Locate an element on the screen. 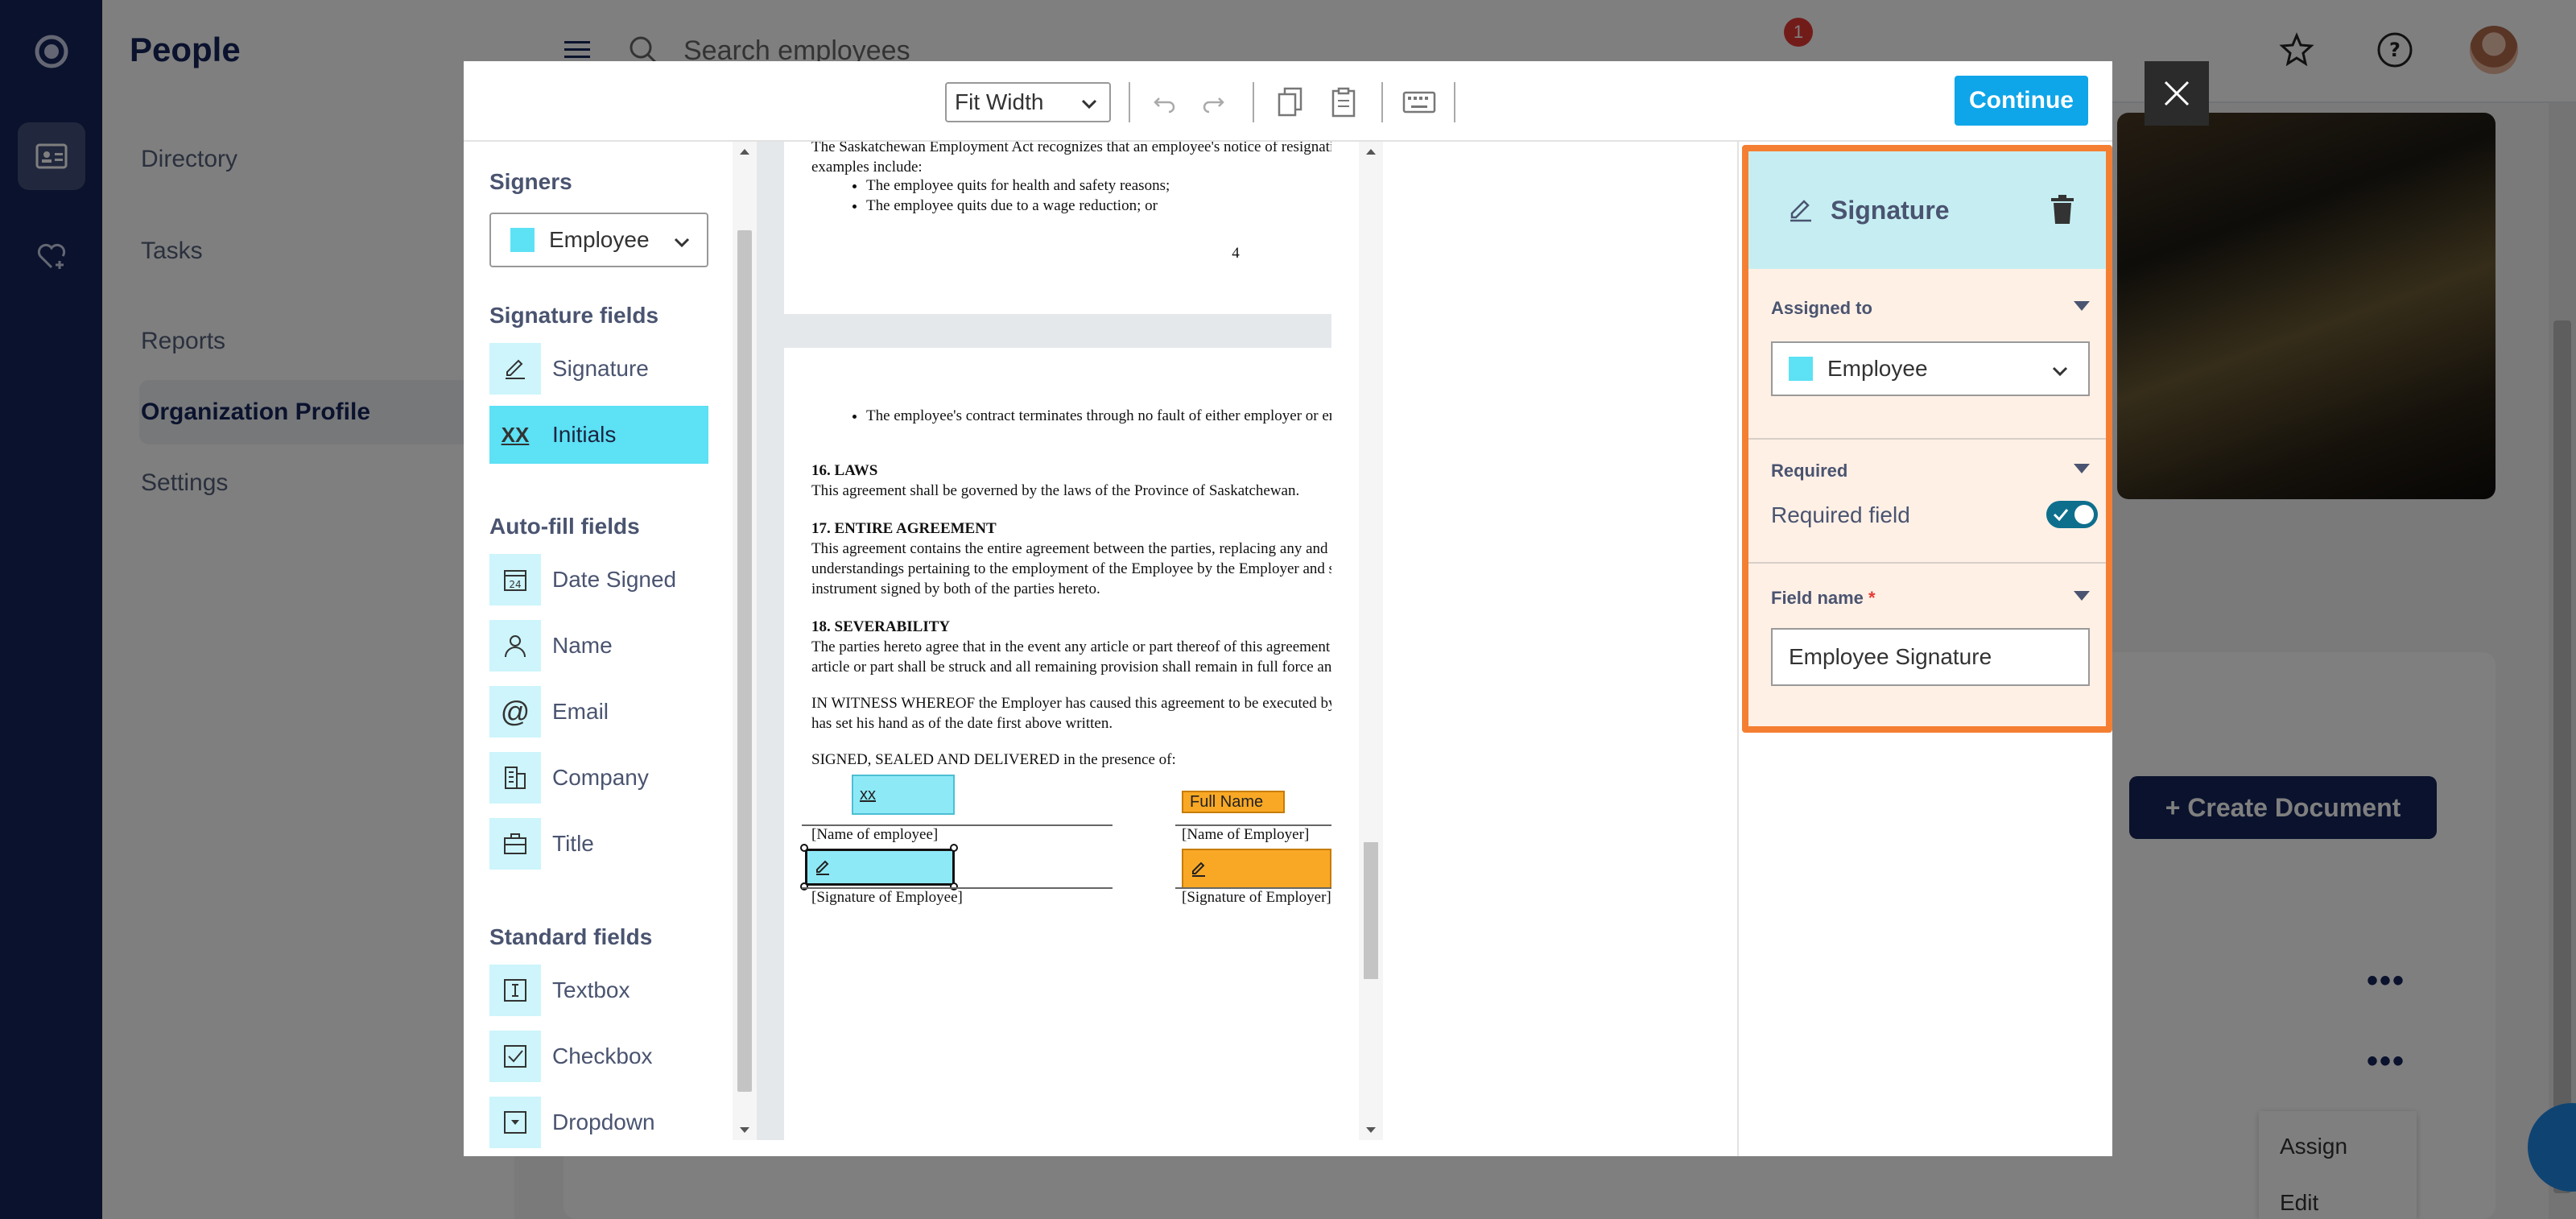 The height and width of the screenshot is (1219, 2576). field-company: Company is located at coordinates (598, 778).